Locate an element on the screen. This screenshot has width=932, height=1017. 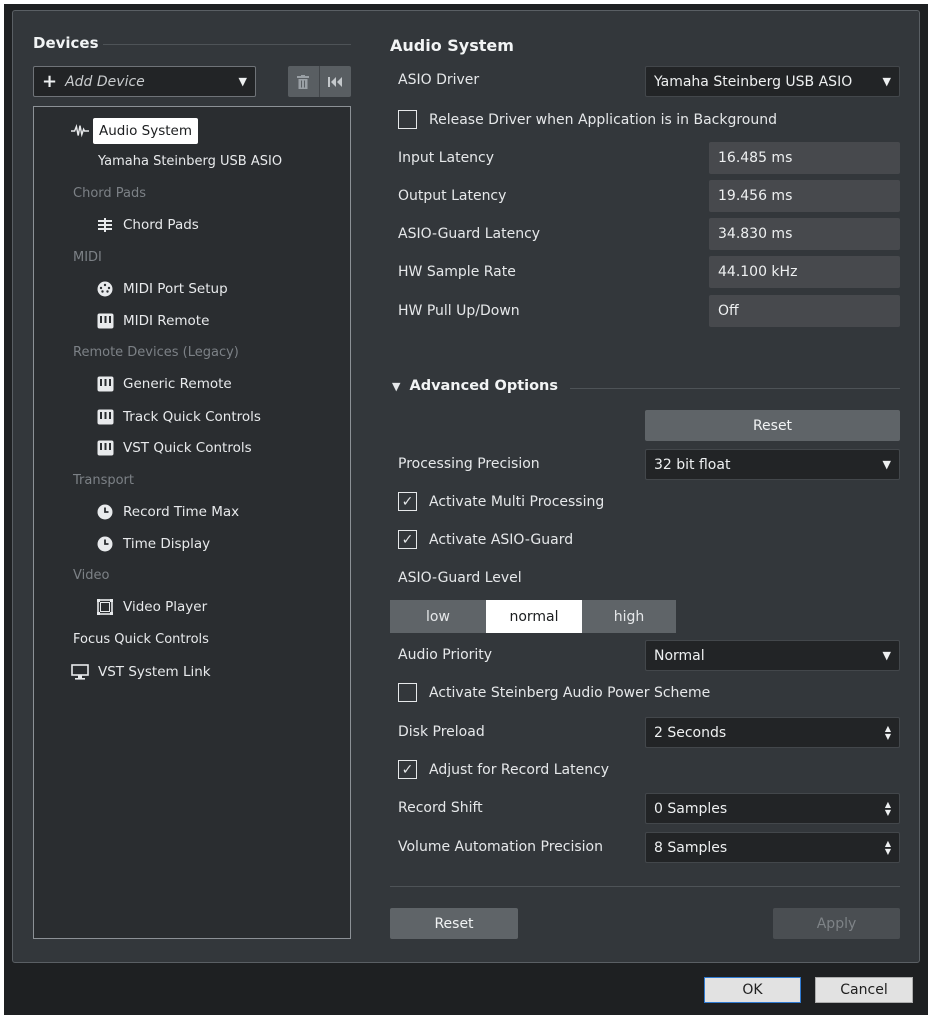
ok-button: OK is located at coordinates (752, 990).